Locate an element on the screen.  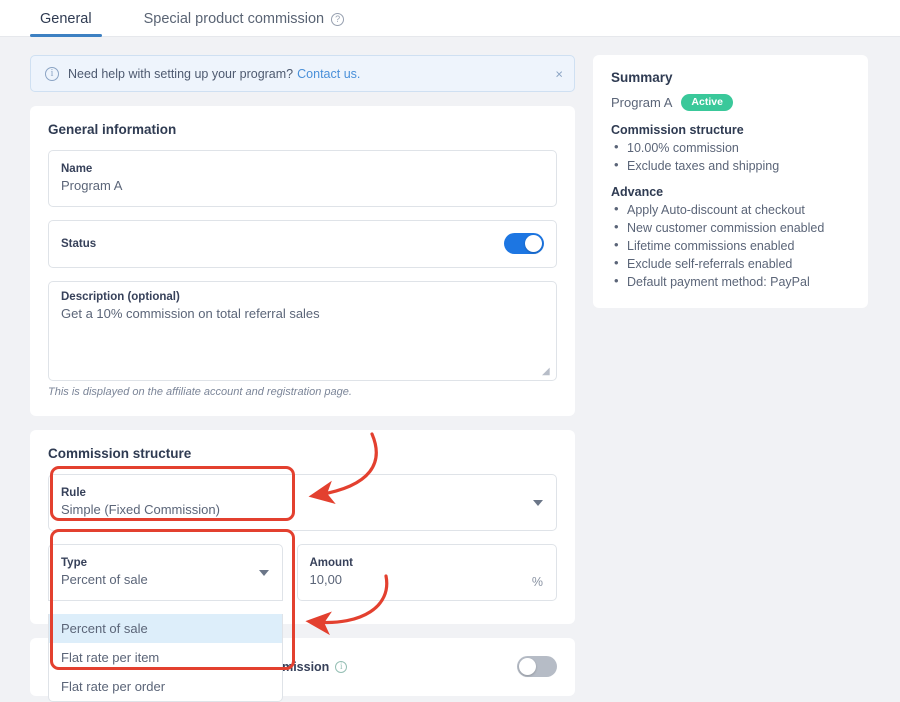
type-select: Type Percent of sale is located at coordinates (165, 572).